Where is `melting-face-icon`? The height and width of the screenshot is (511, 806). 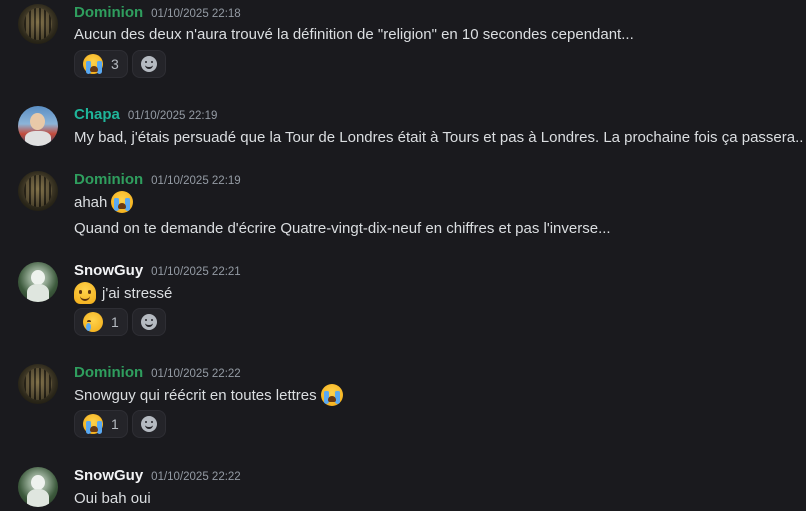
melting-face-icon is located at coordinates (85, 293).